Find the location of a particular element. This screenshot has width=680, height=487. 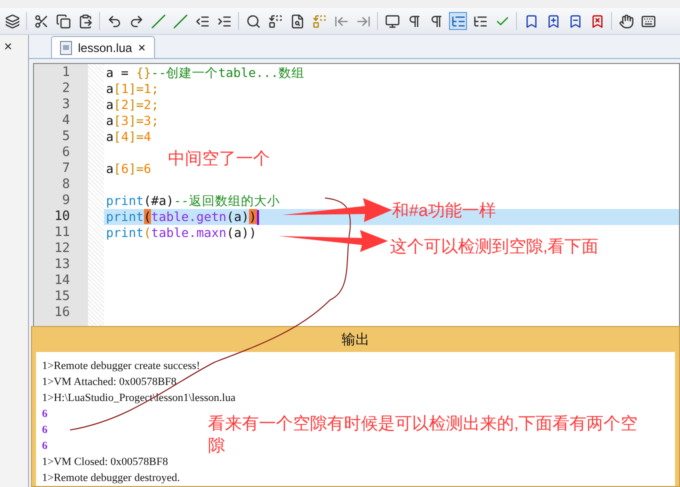

screen-icon is located at coordinates (392, 21).